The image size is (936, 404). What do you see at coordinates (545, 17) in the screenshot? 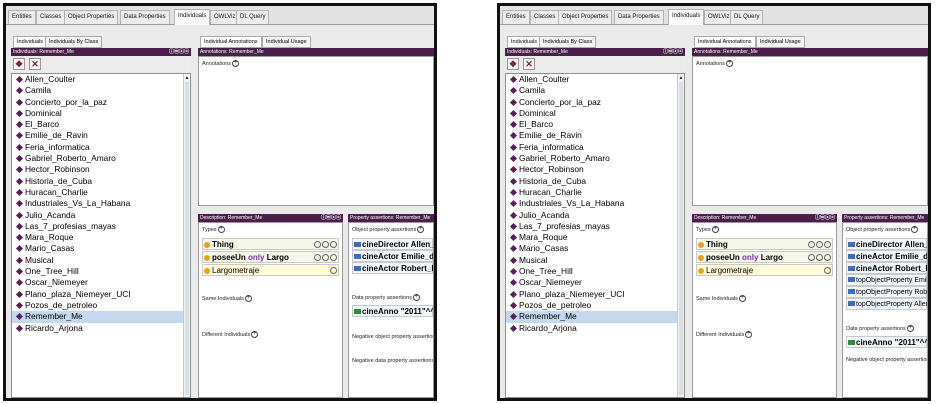
I see `tab-1: Classes` at bounding box center [545, 17].